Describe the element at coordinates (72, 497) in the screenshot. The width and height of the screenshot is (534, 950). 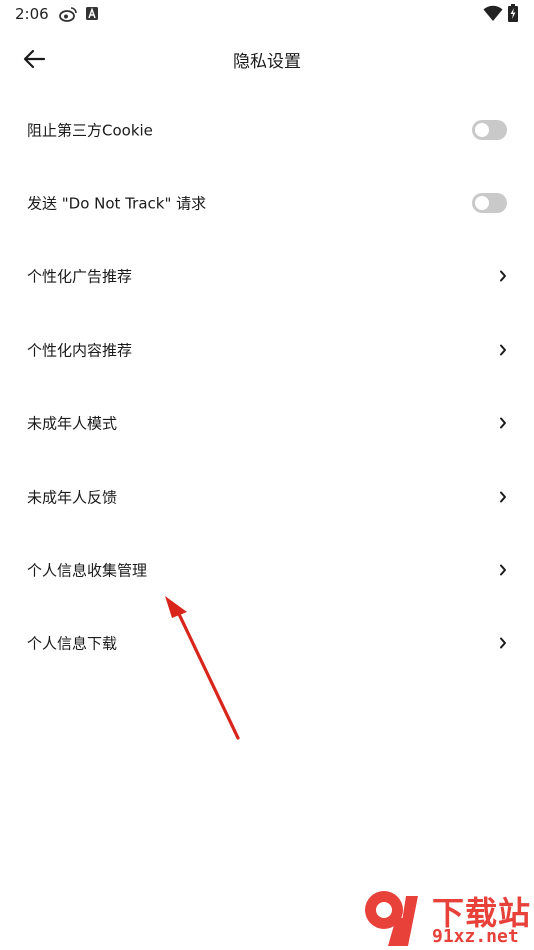
I see `setting-label: 未成年人反馈` at that location.